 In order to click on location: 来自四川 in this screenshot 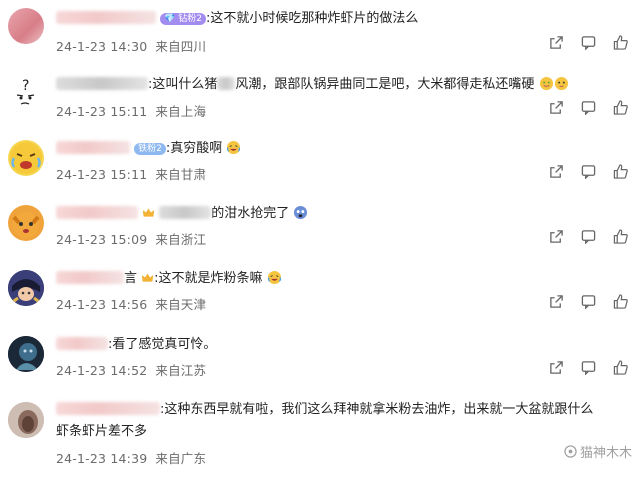, I will do `click(181, 46)`.